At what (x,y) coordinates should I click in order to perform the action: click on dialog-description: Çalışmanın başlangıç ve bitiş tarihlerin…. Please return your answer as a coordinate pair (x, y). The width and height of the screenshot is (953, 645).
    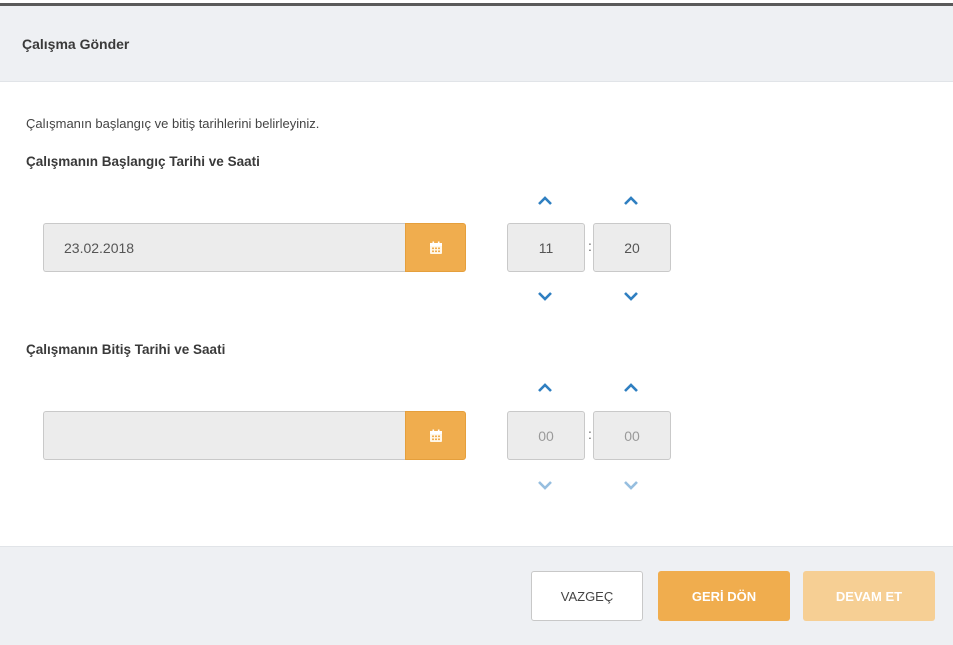
    Looking at the image, I should click on (173, 123).